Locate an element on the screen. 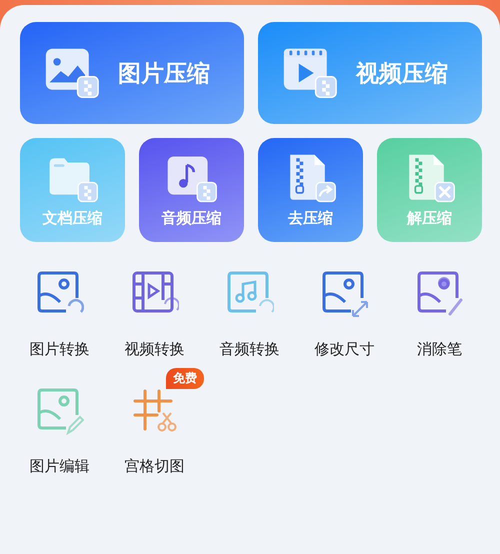 The width and height of the screenshot is (500, 554). image-edit-icon is located at coordinates (60, 411).